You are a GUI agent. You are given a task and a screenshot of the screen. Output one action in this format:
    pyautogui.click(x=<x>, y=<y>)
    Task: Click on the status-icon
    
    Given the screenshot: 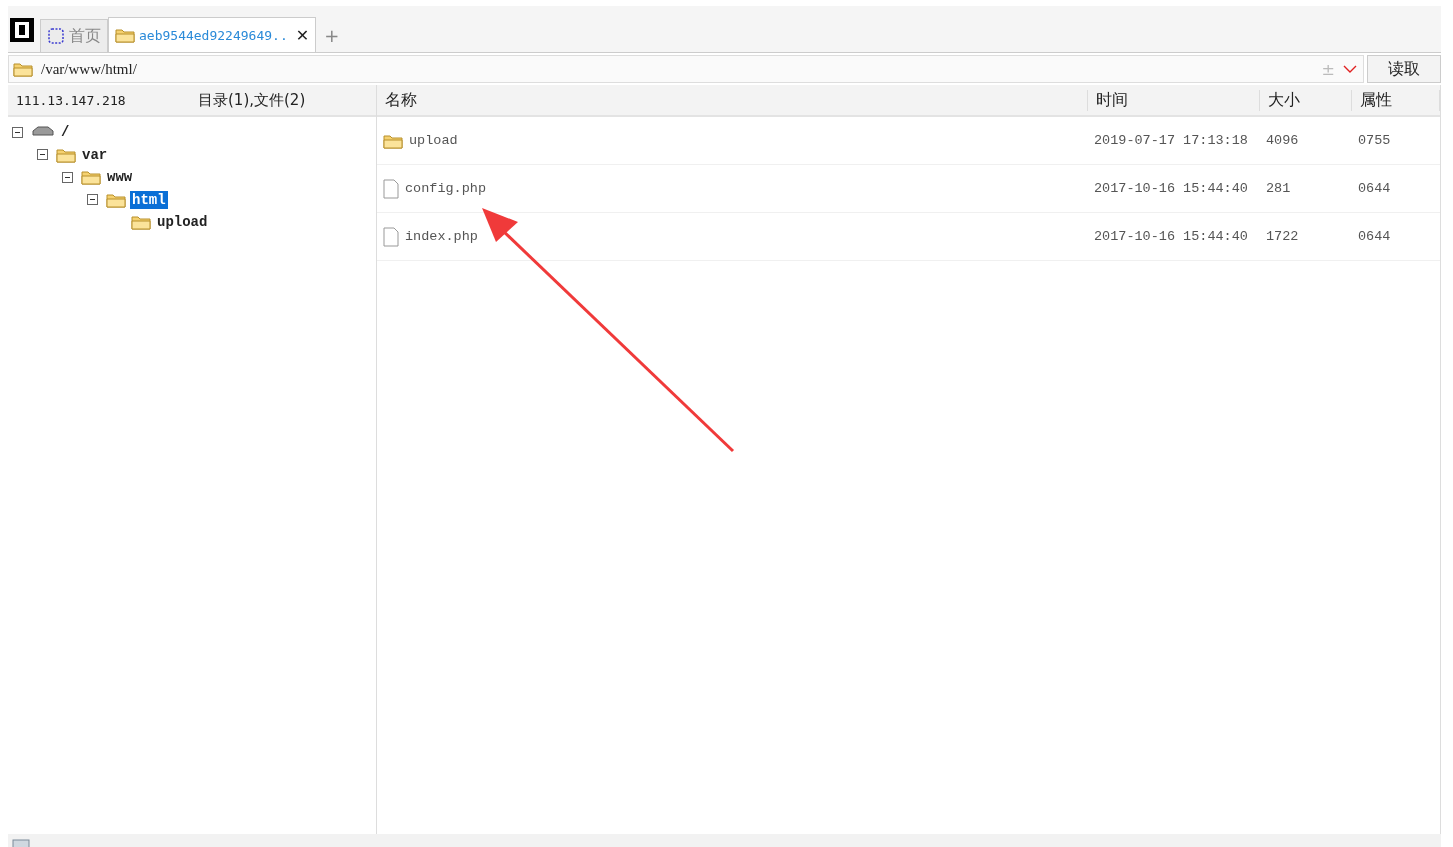 What is the action you would take?
    pyautogui.click(x=21, y=842)
    